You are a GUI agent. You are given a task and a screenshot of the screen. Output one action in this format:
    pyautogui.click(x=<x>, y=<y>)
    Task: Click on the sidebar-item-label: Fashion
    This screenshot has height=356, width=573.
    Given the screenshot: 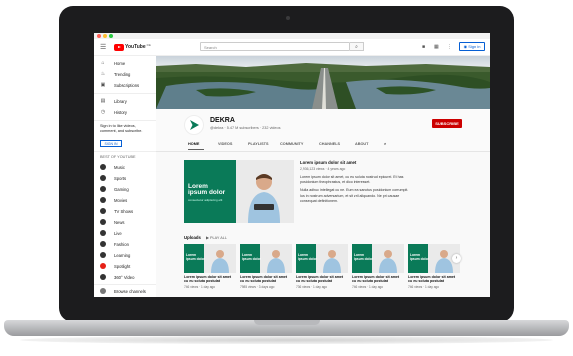 What is the action you would take?
    pyautogui.click(x=121, y=244)
    